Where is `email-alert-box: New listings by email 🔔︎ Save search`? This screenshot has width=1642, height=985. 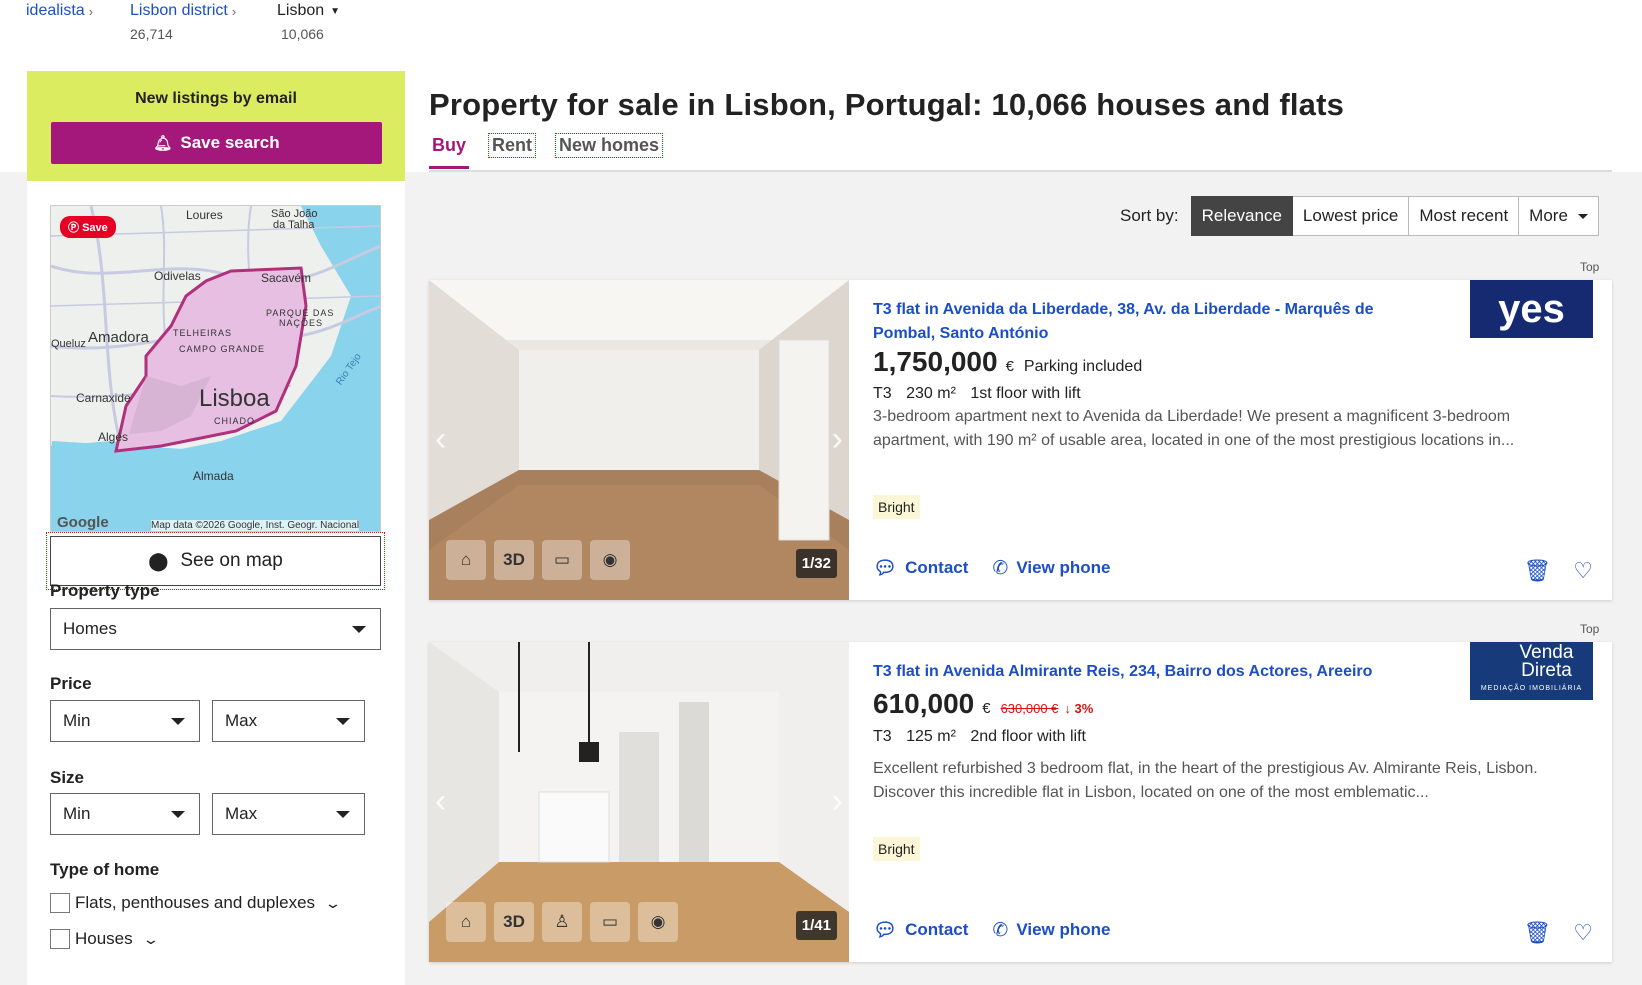
email-alert-box: New listings by email 🔔︎ Save search is located at coordinates (216, 126).